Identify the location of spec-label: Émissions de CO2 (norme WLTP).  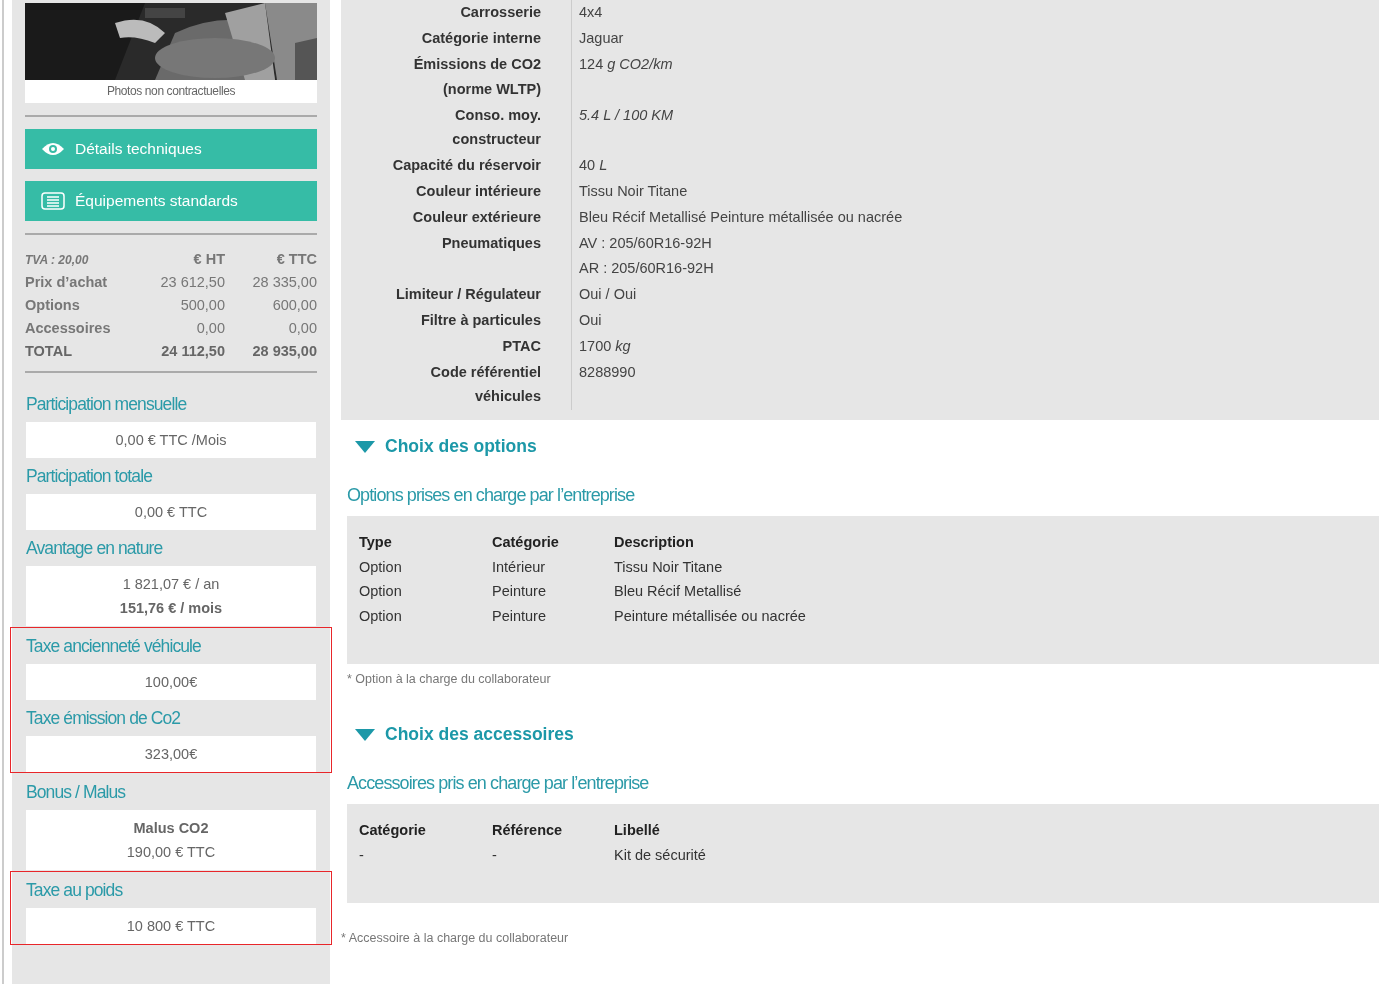
(456, 77).